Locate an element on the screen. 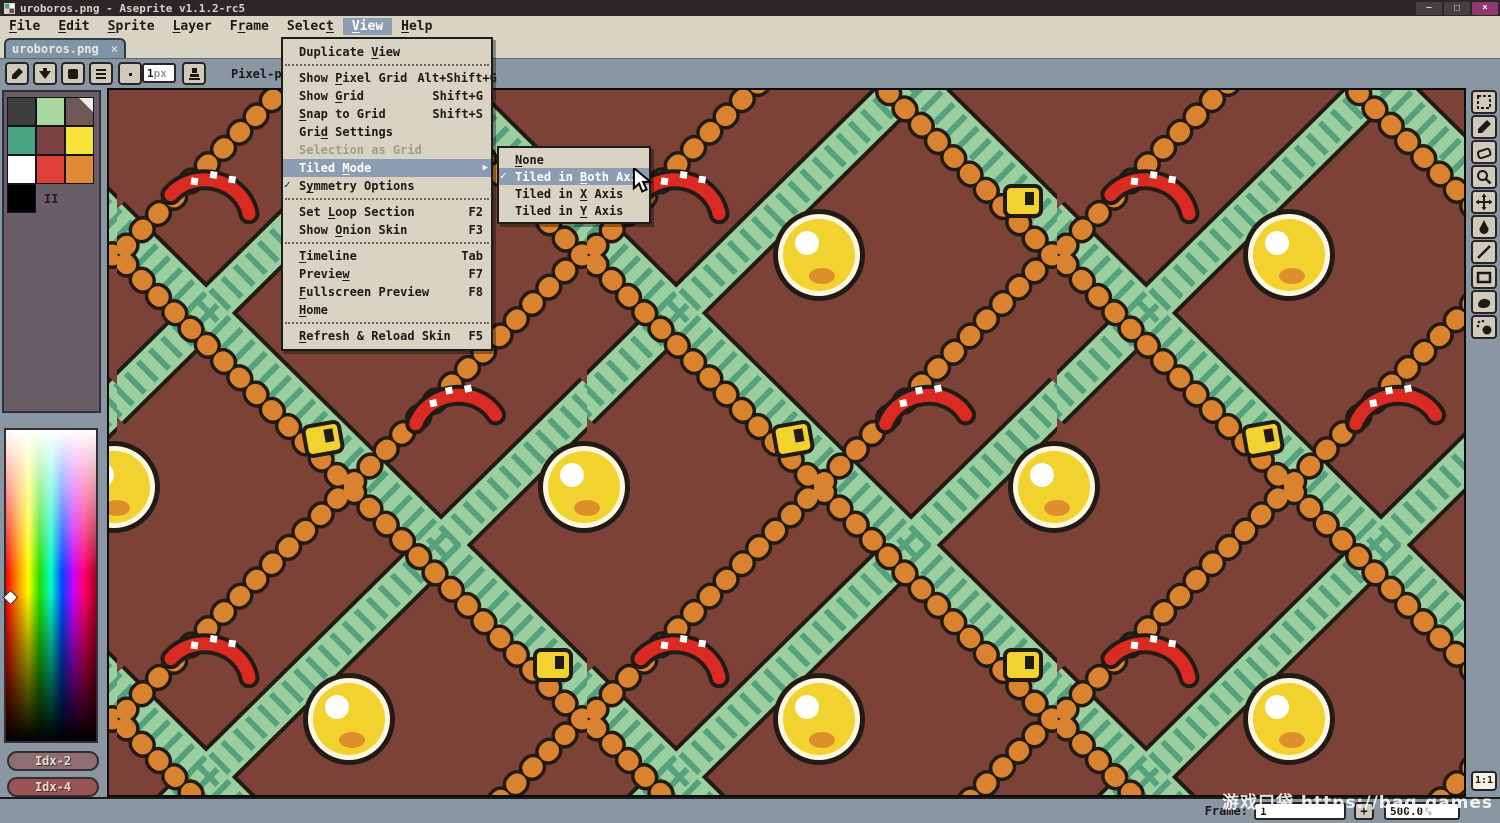  menu-edit: Edit is located at coordinates (73, 26).